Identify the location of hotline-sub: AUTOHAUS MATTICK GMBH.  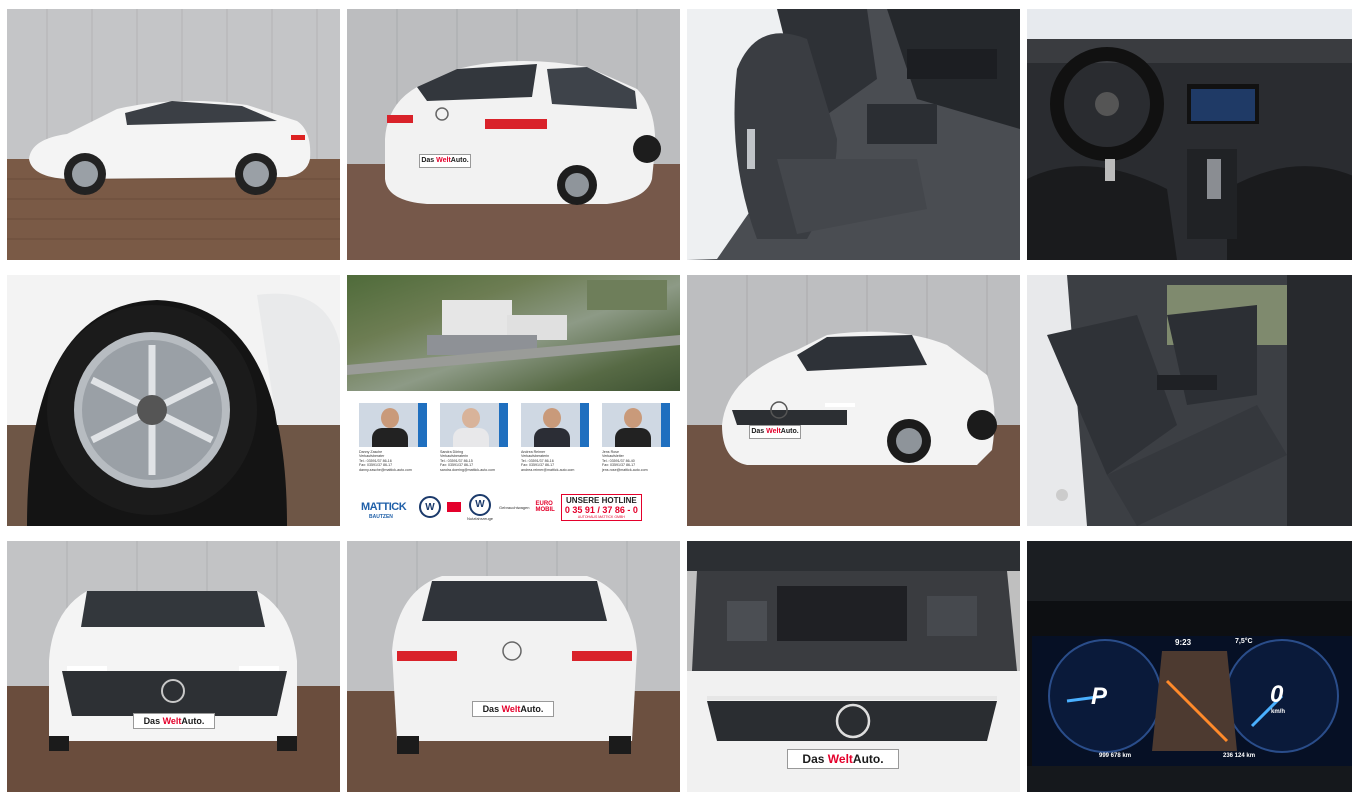
(601, 516).